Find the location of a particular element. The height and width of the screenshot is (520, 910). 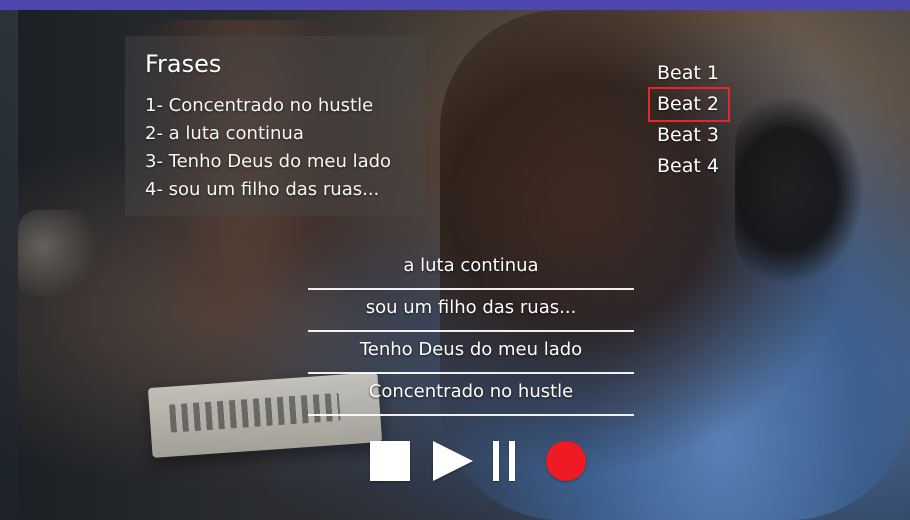

phrase-item: 3- Tenho Deus do meu lado is located at coordinates (290, 162).